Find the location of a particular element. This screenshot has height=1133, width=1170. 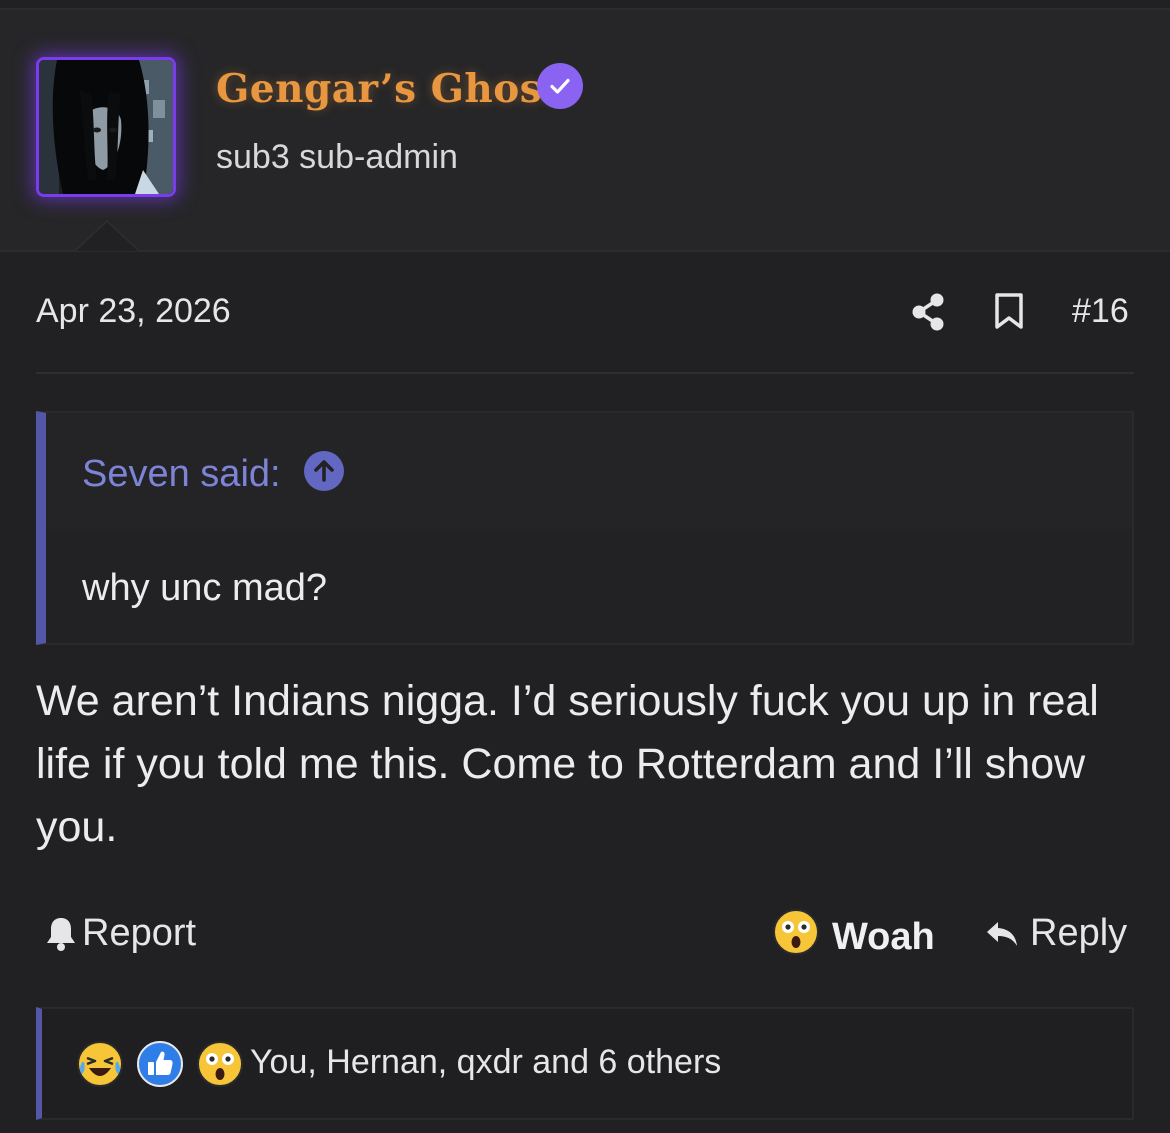

report-label: Report is located at coordinates (139, 933).